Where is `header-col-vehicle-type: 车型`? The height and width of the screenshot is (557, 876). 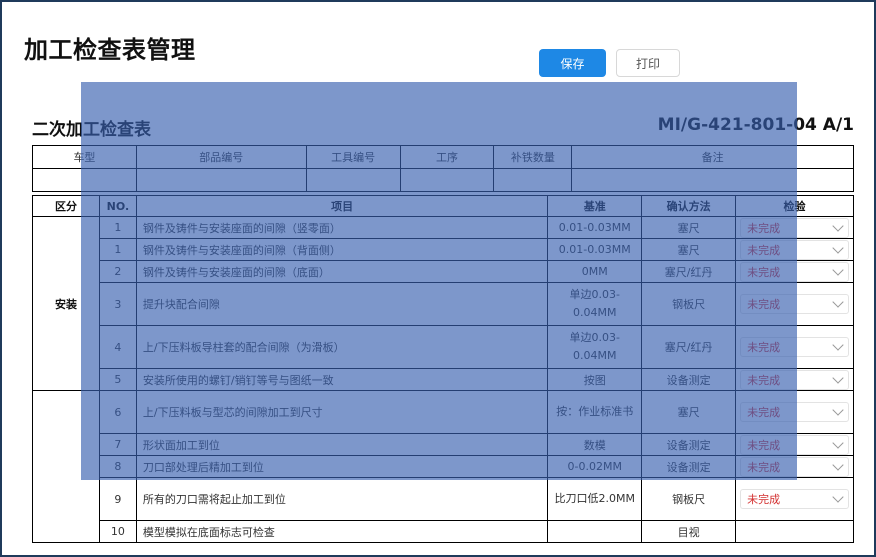
header-col-vehicle-type: 车型 is located at coordinates (84, 157).